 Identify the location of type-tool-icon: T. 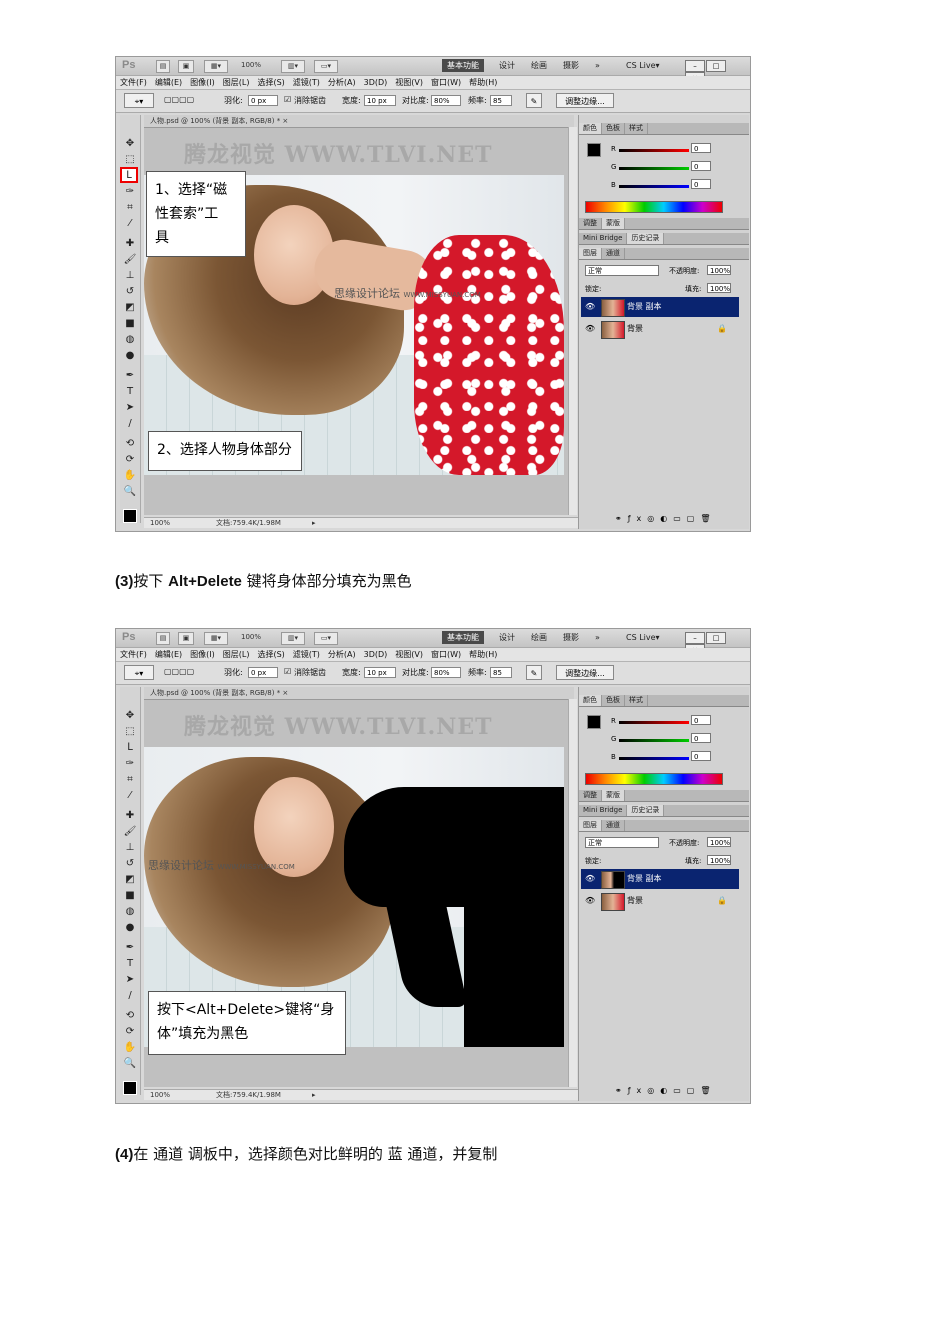
(130, 964).